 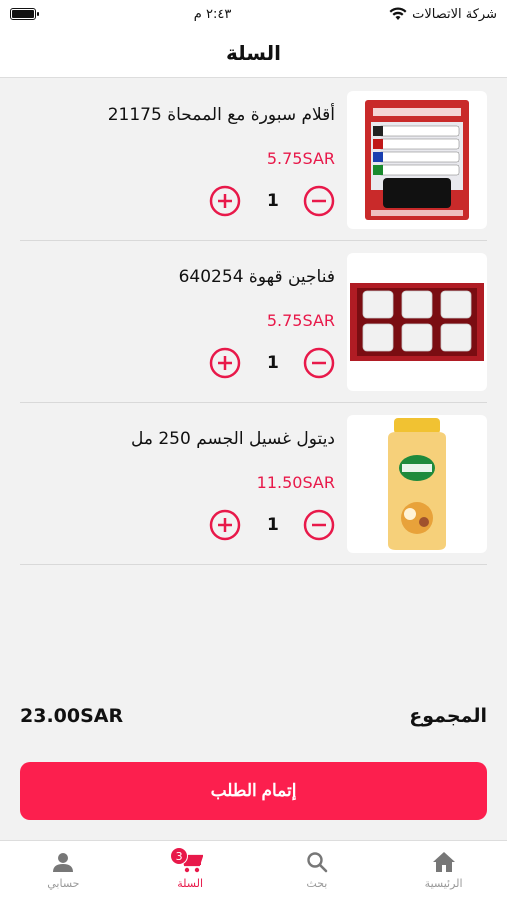 What do you see at coordinates (257, 277) in the screenshot?
I see `product-name: فناجين قهوة 640254` at bounding box center [257, 277].